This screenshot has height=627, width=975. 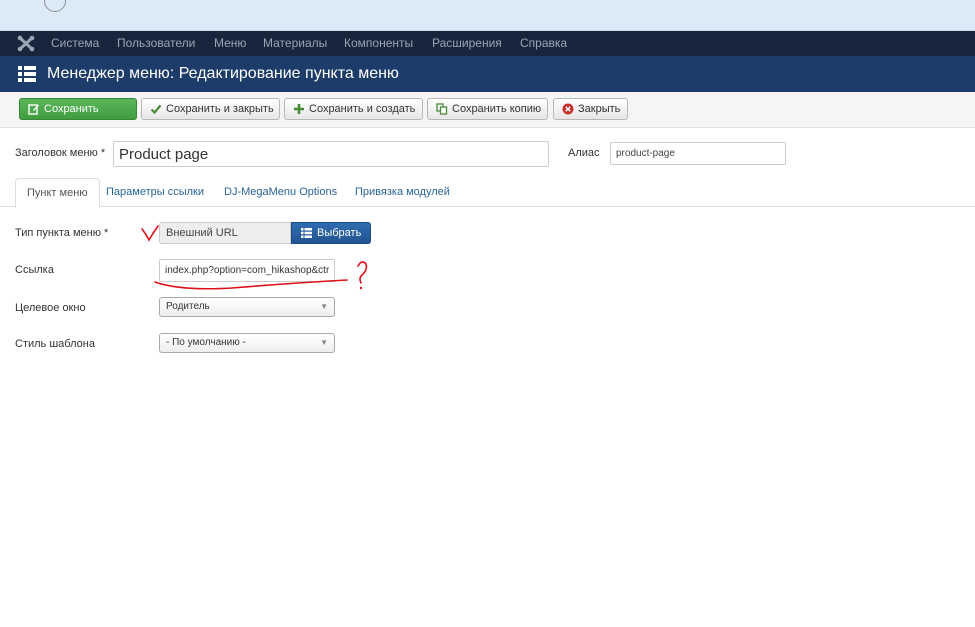 What do you see at coordinates (156, 109) in the screenshot?
I see `checkmark-icon` at bounding box center [156, 109].